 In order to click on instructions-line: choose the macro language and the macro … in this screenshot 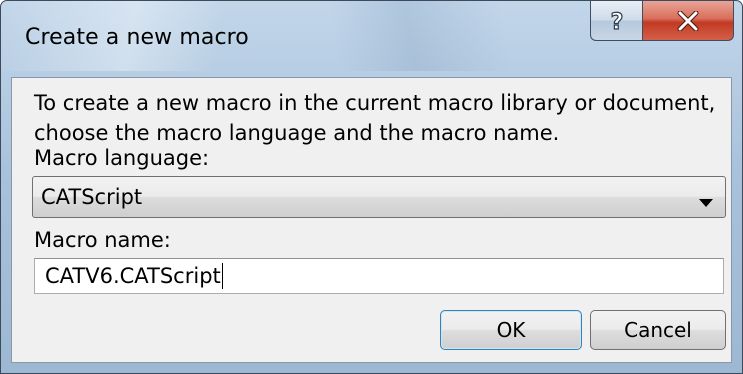, I will do `click(297, 133)`.